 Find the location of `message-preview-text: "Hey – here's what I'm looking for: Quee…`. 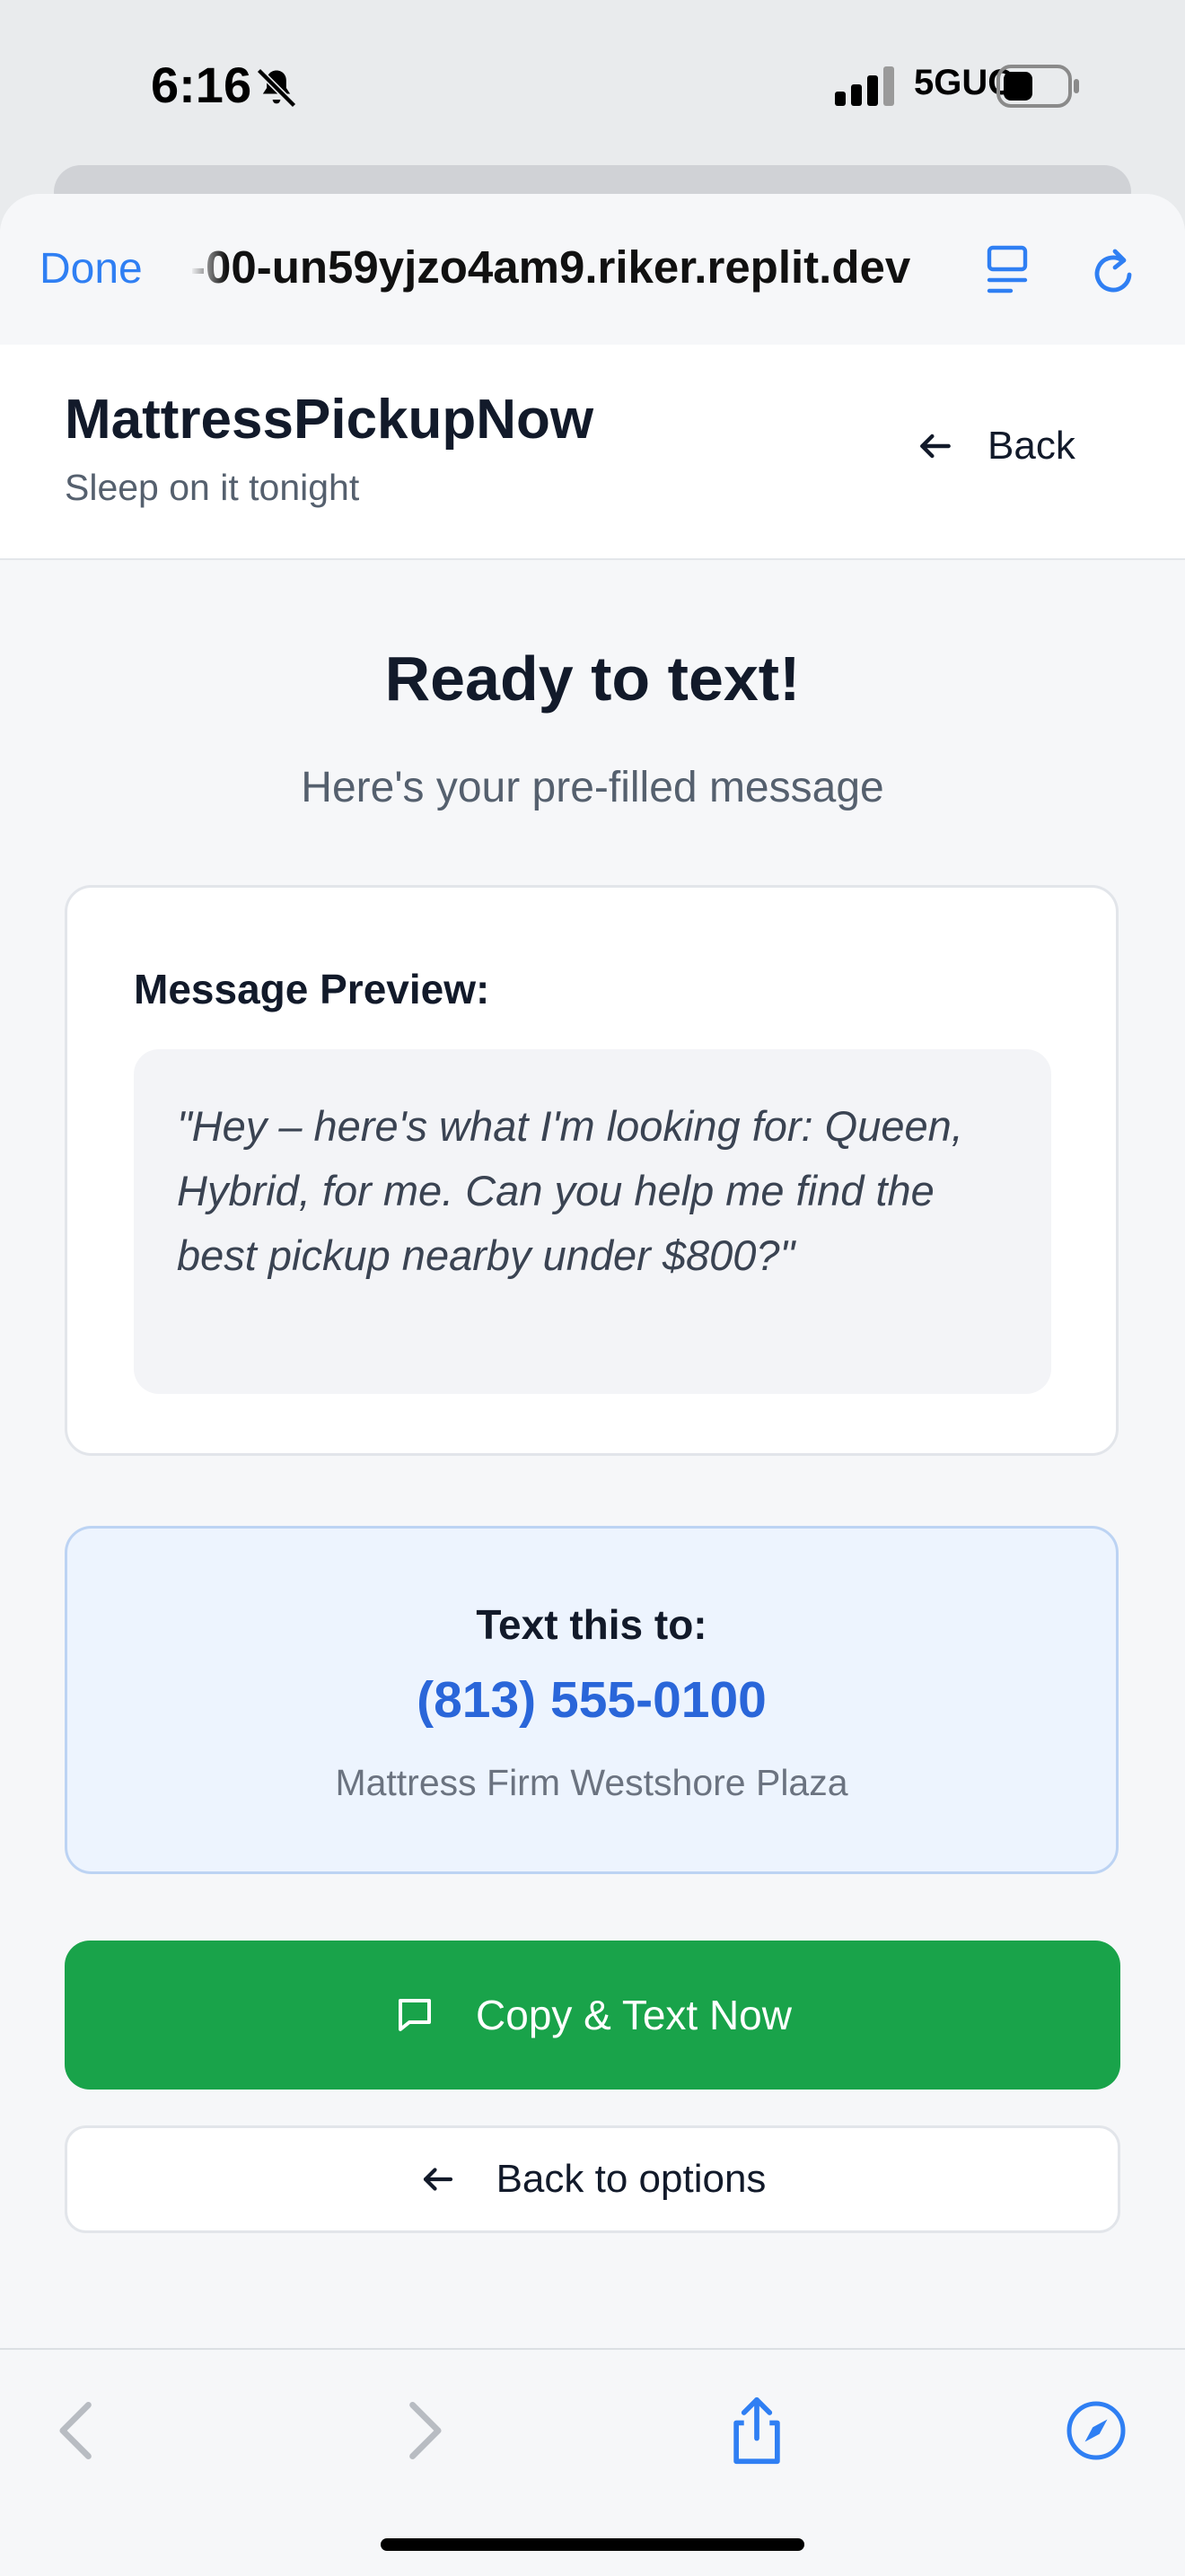

message-preview-text: "Hey – here's what I'm looking for: Quee… is located at coordinates (592, 1221).